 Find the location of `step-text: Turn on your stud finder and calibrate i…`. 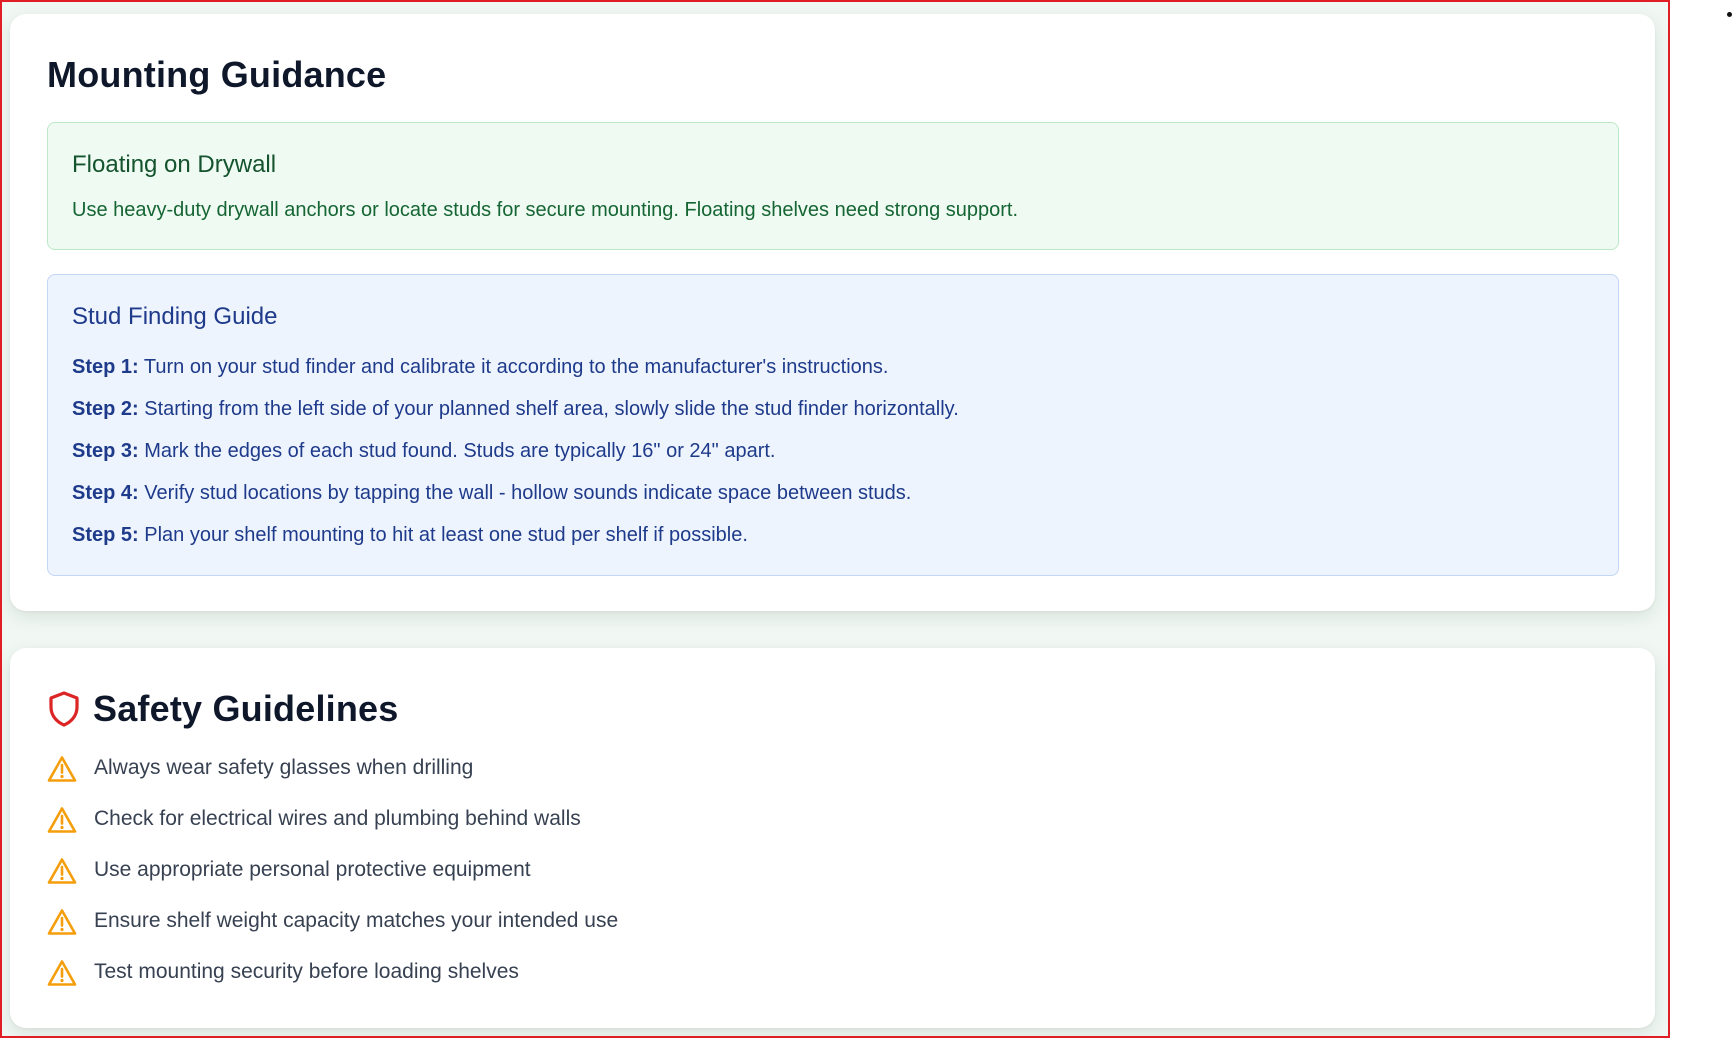

step-text: Turn on your stud finder and calibrate i… is located at coordinates (513, 367).